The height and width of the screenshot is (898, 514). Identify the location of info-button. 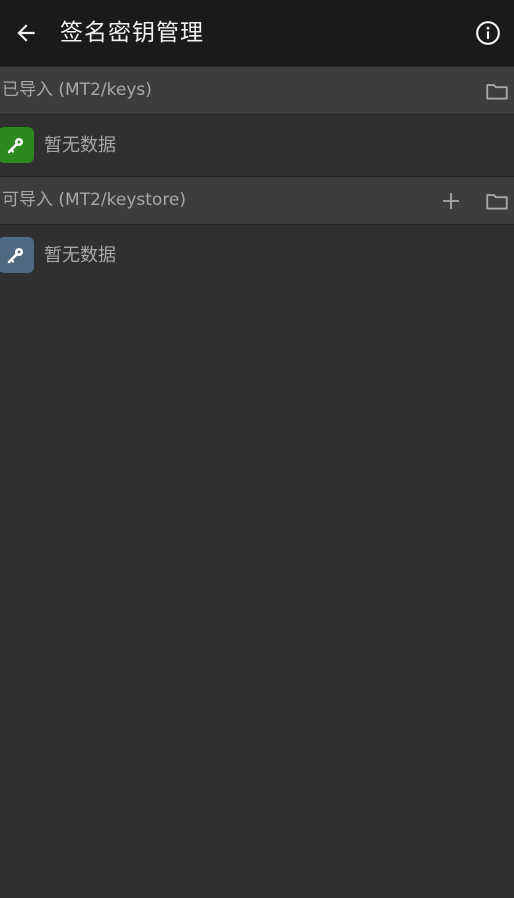
(488, 33).